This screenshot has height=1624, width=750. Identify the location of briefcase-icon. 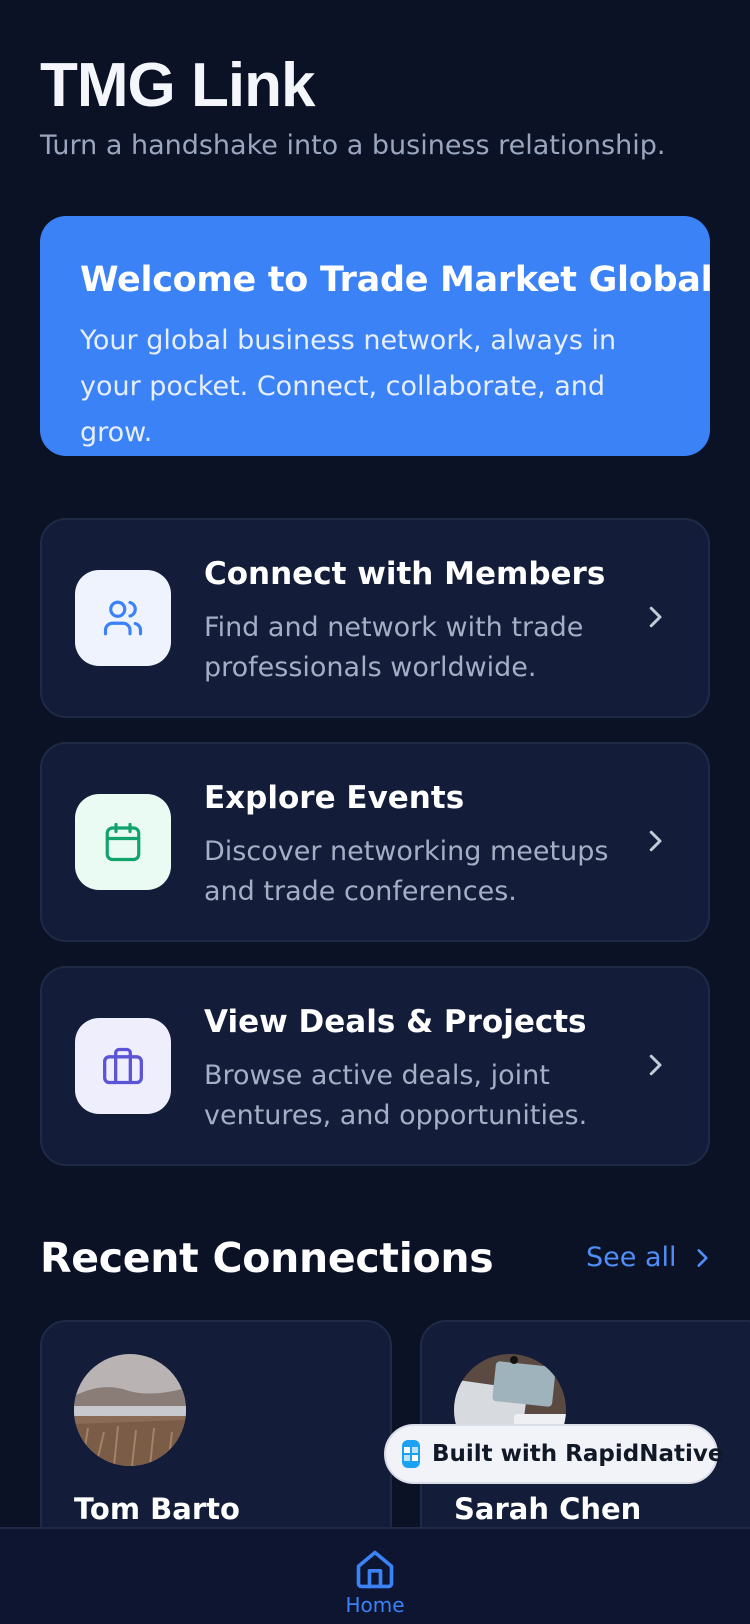
(123, 1066).